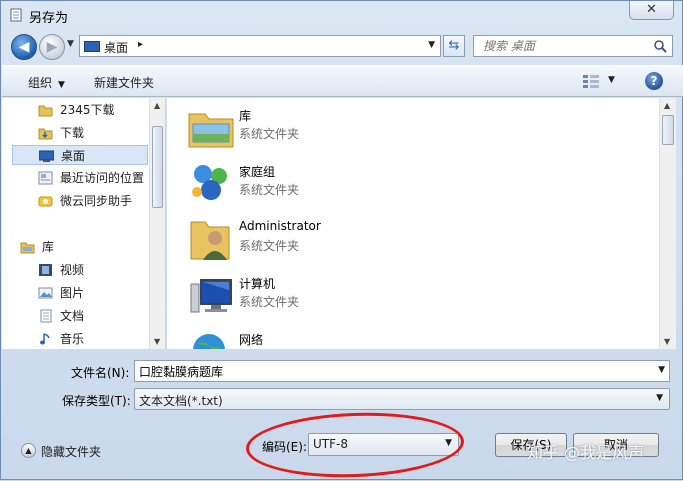  What do you see at coordinates (102, 178) in the screenshot?
I see `nav-item-label: 最近访问的位置` at bounding box center [102, 178].